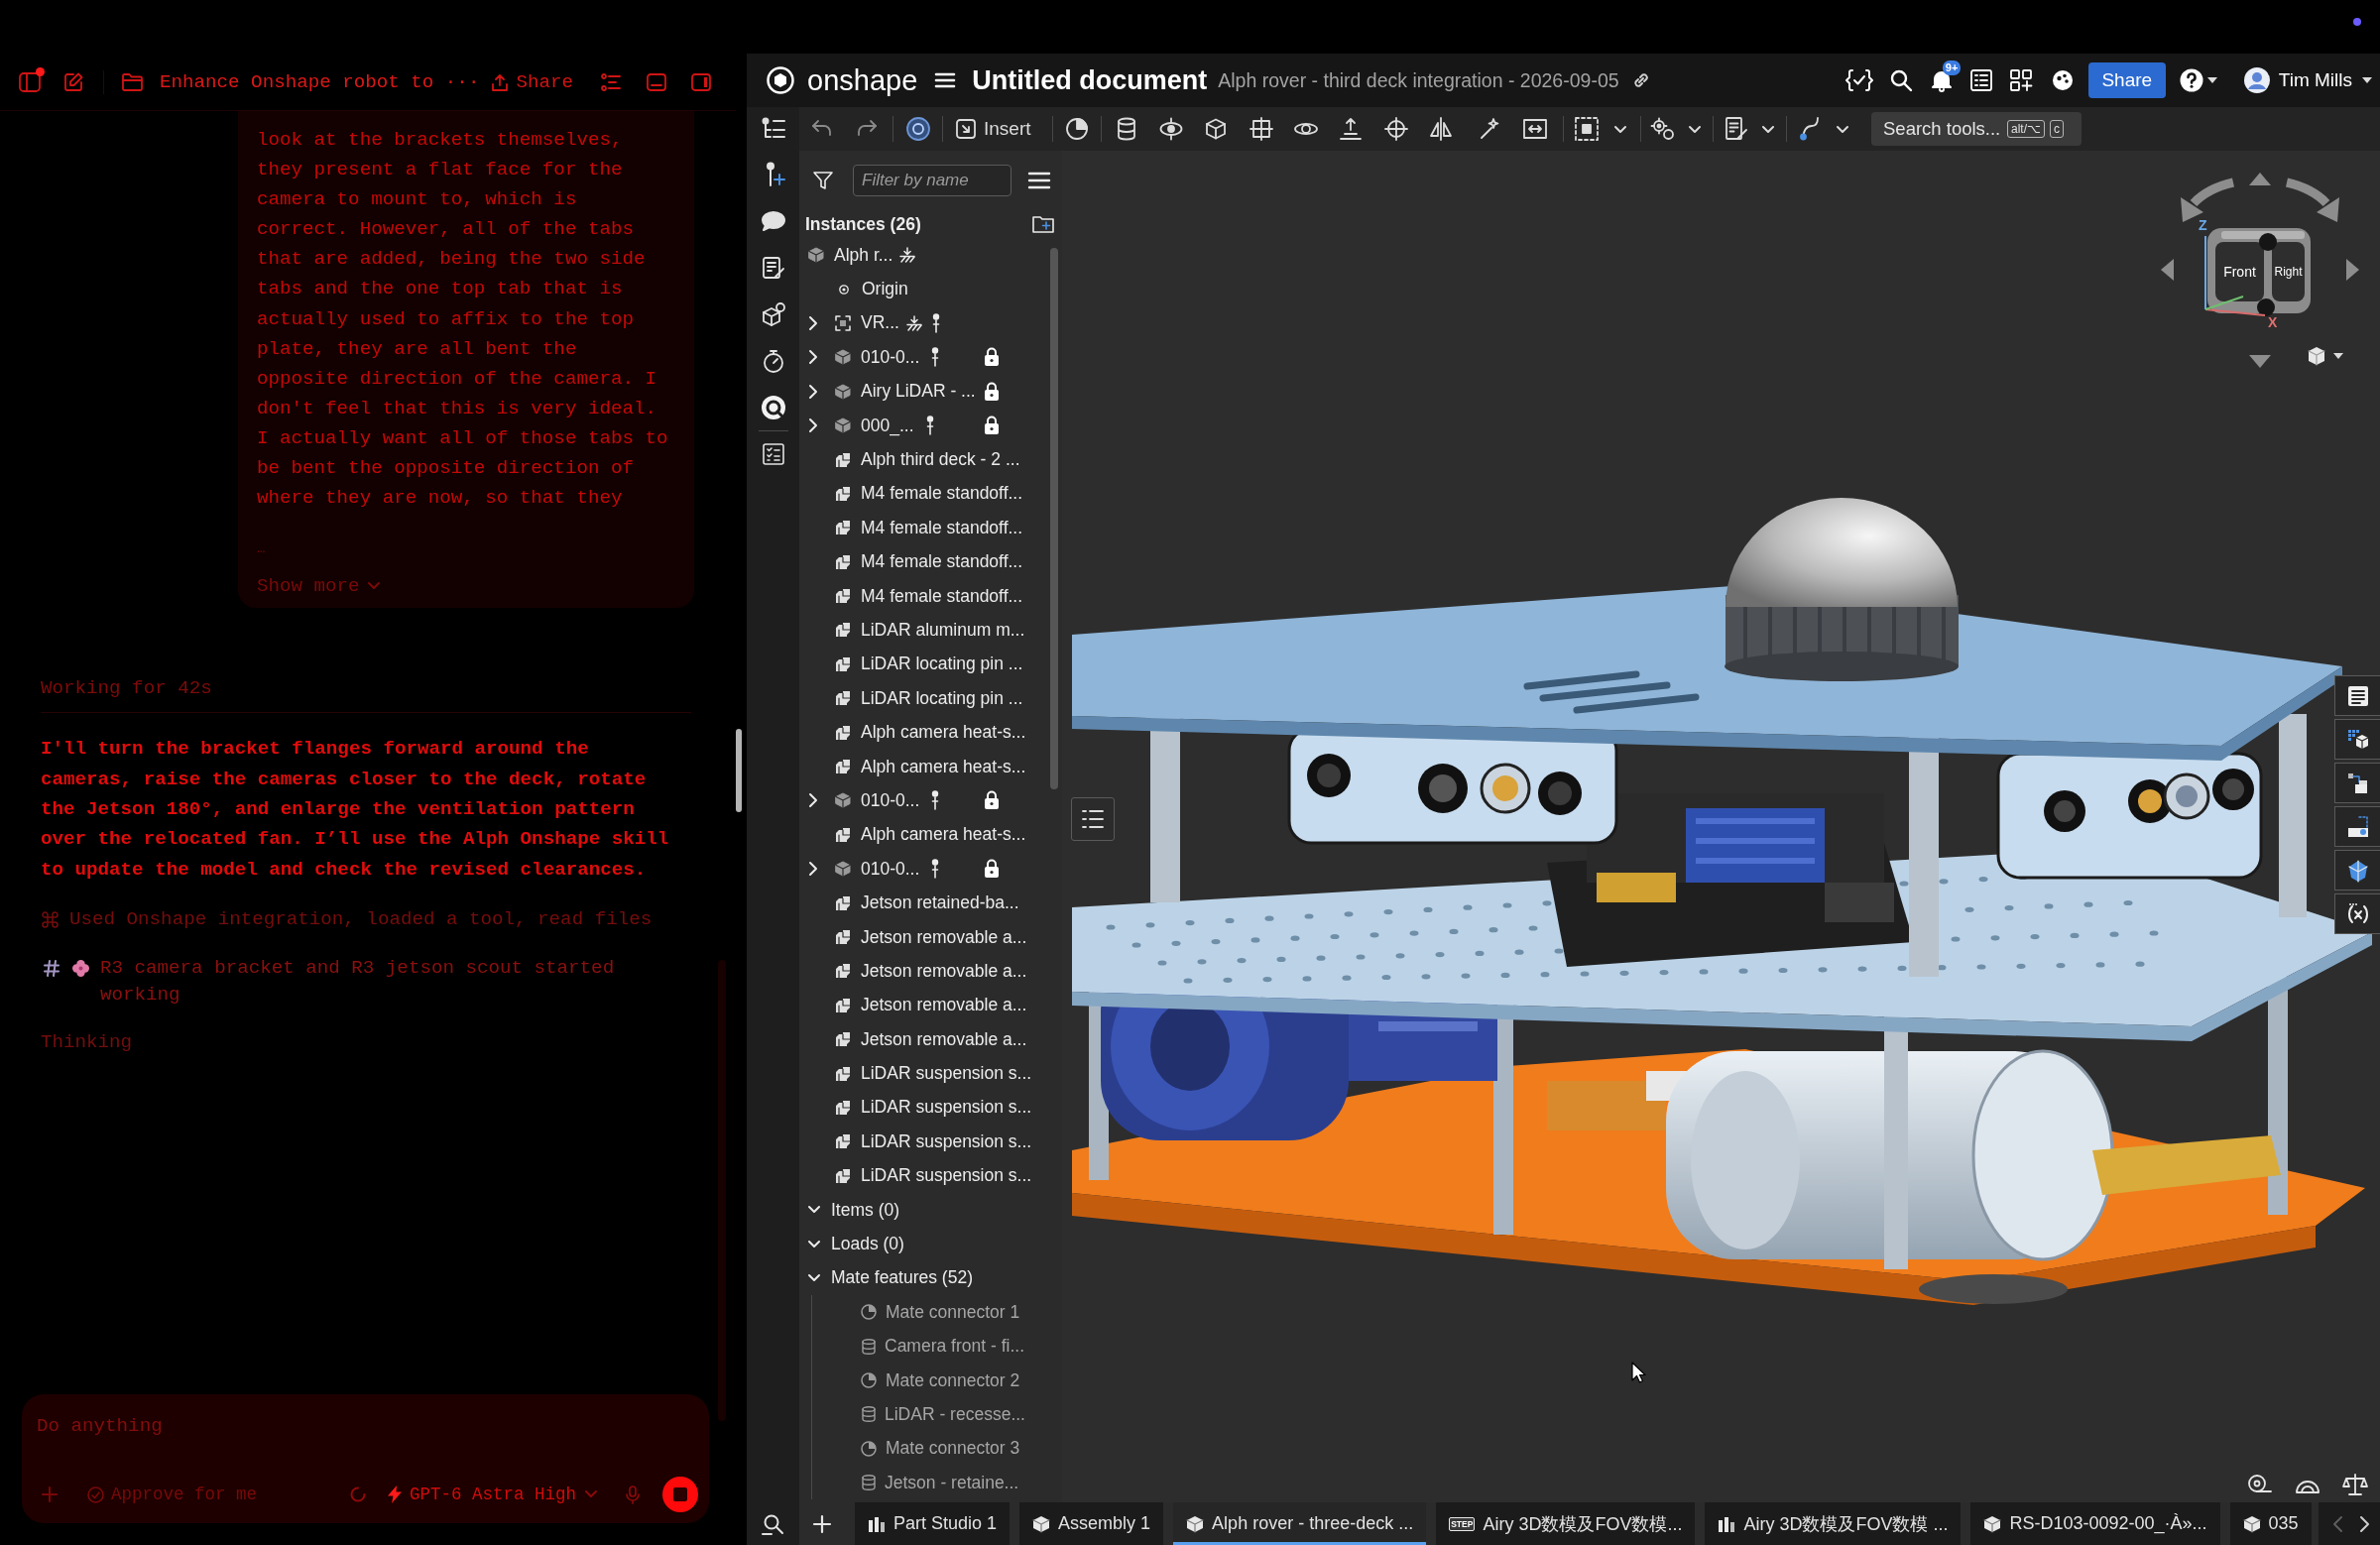  Describe the element at coordinates (2270, 1523) in the screenshot. I see `document-tab: 035` at that location.